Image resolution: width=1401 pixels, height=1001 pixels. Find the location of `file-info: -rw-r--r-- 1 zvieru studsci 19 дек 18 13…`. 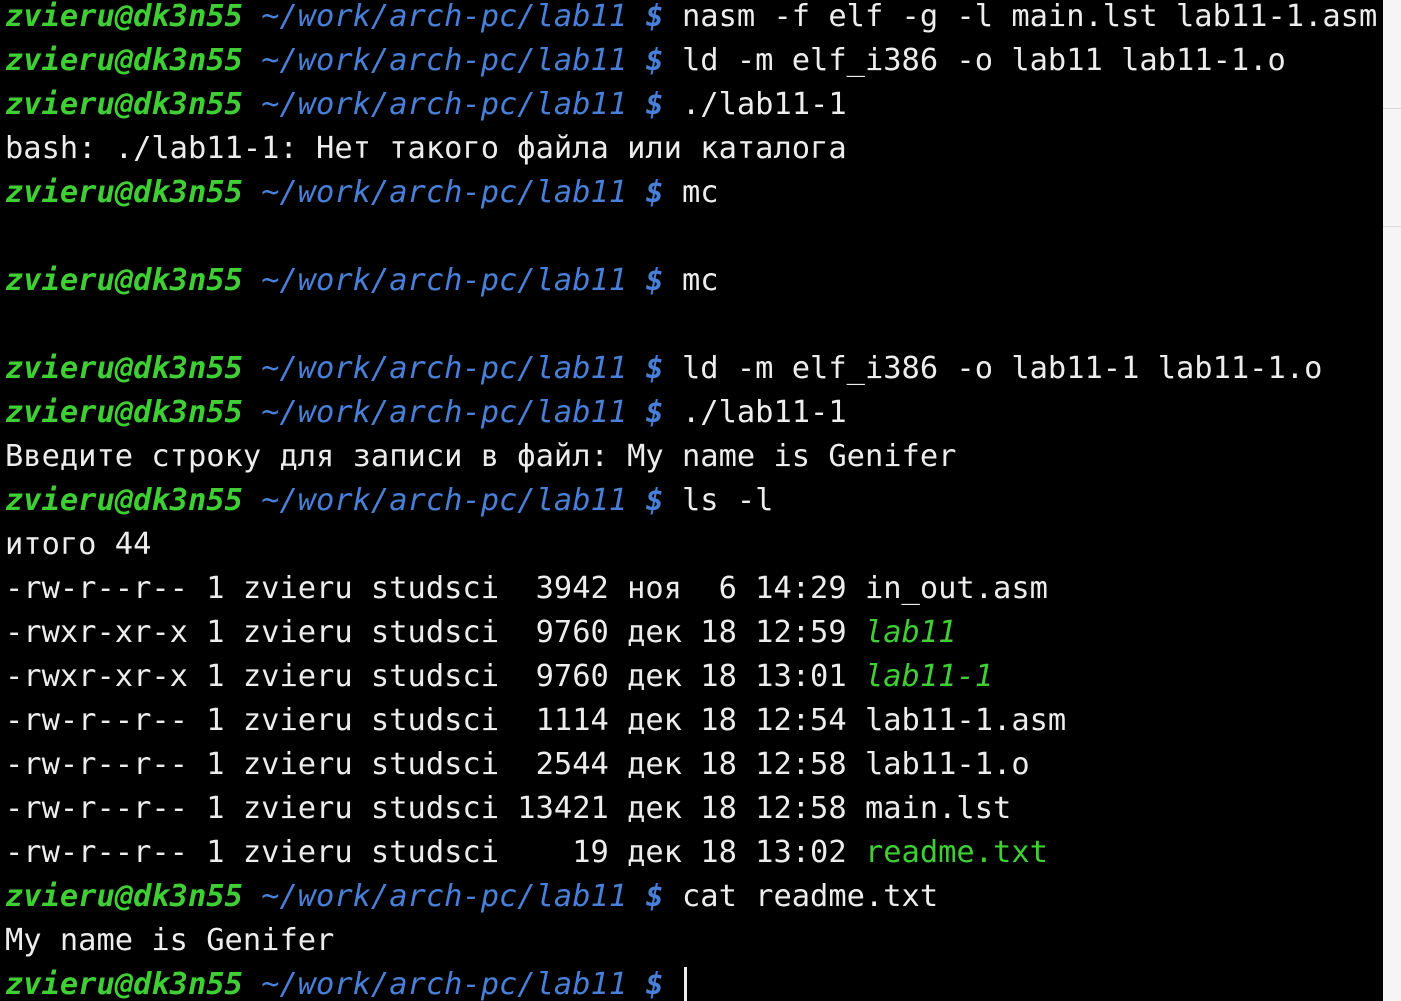

file-info: -rw-r--r-- 1 zvieru studsci 19 дек 18 13… is located at coordinates (435, 852).